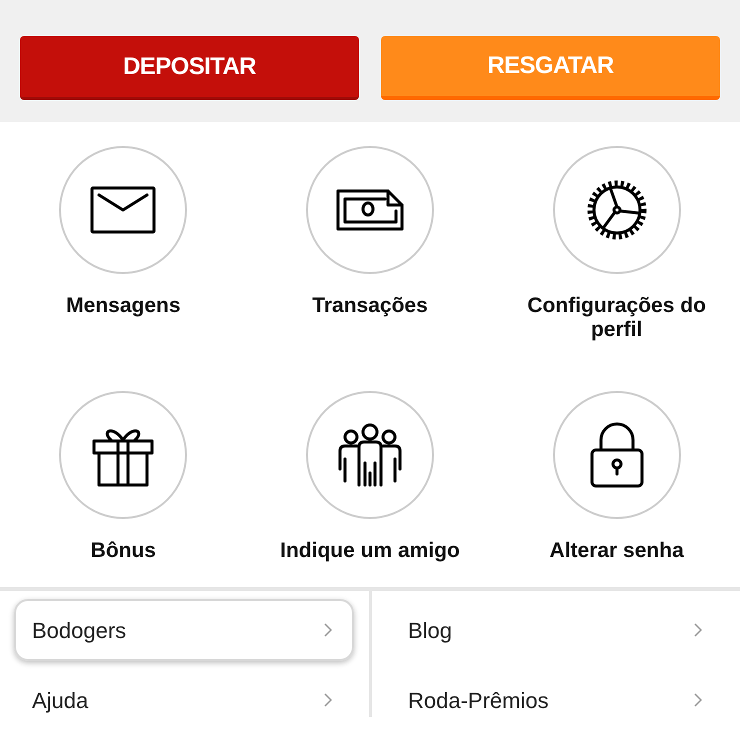  I want to click on shortcut-label: Indique um amigo, so click(370, 550).